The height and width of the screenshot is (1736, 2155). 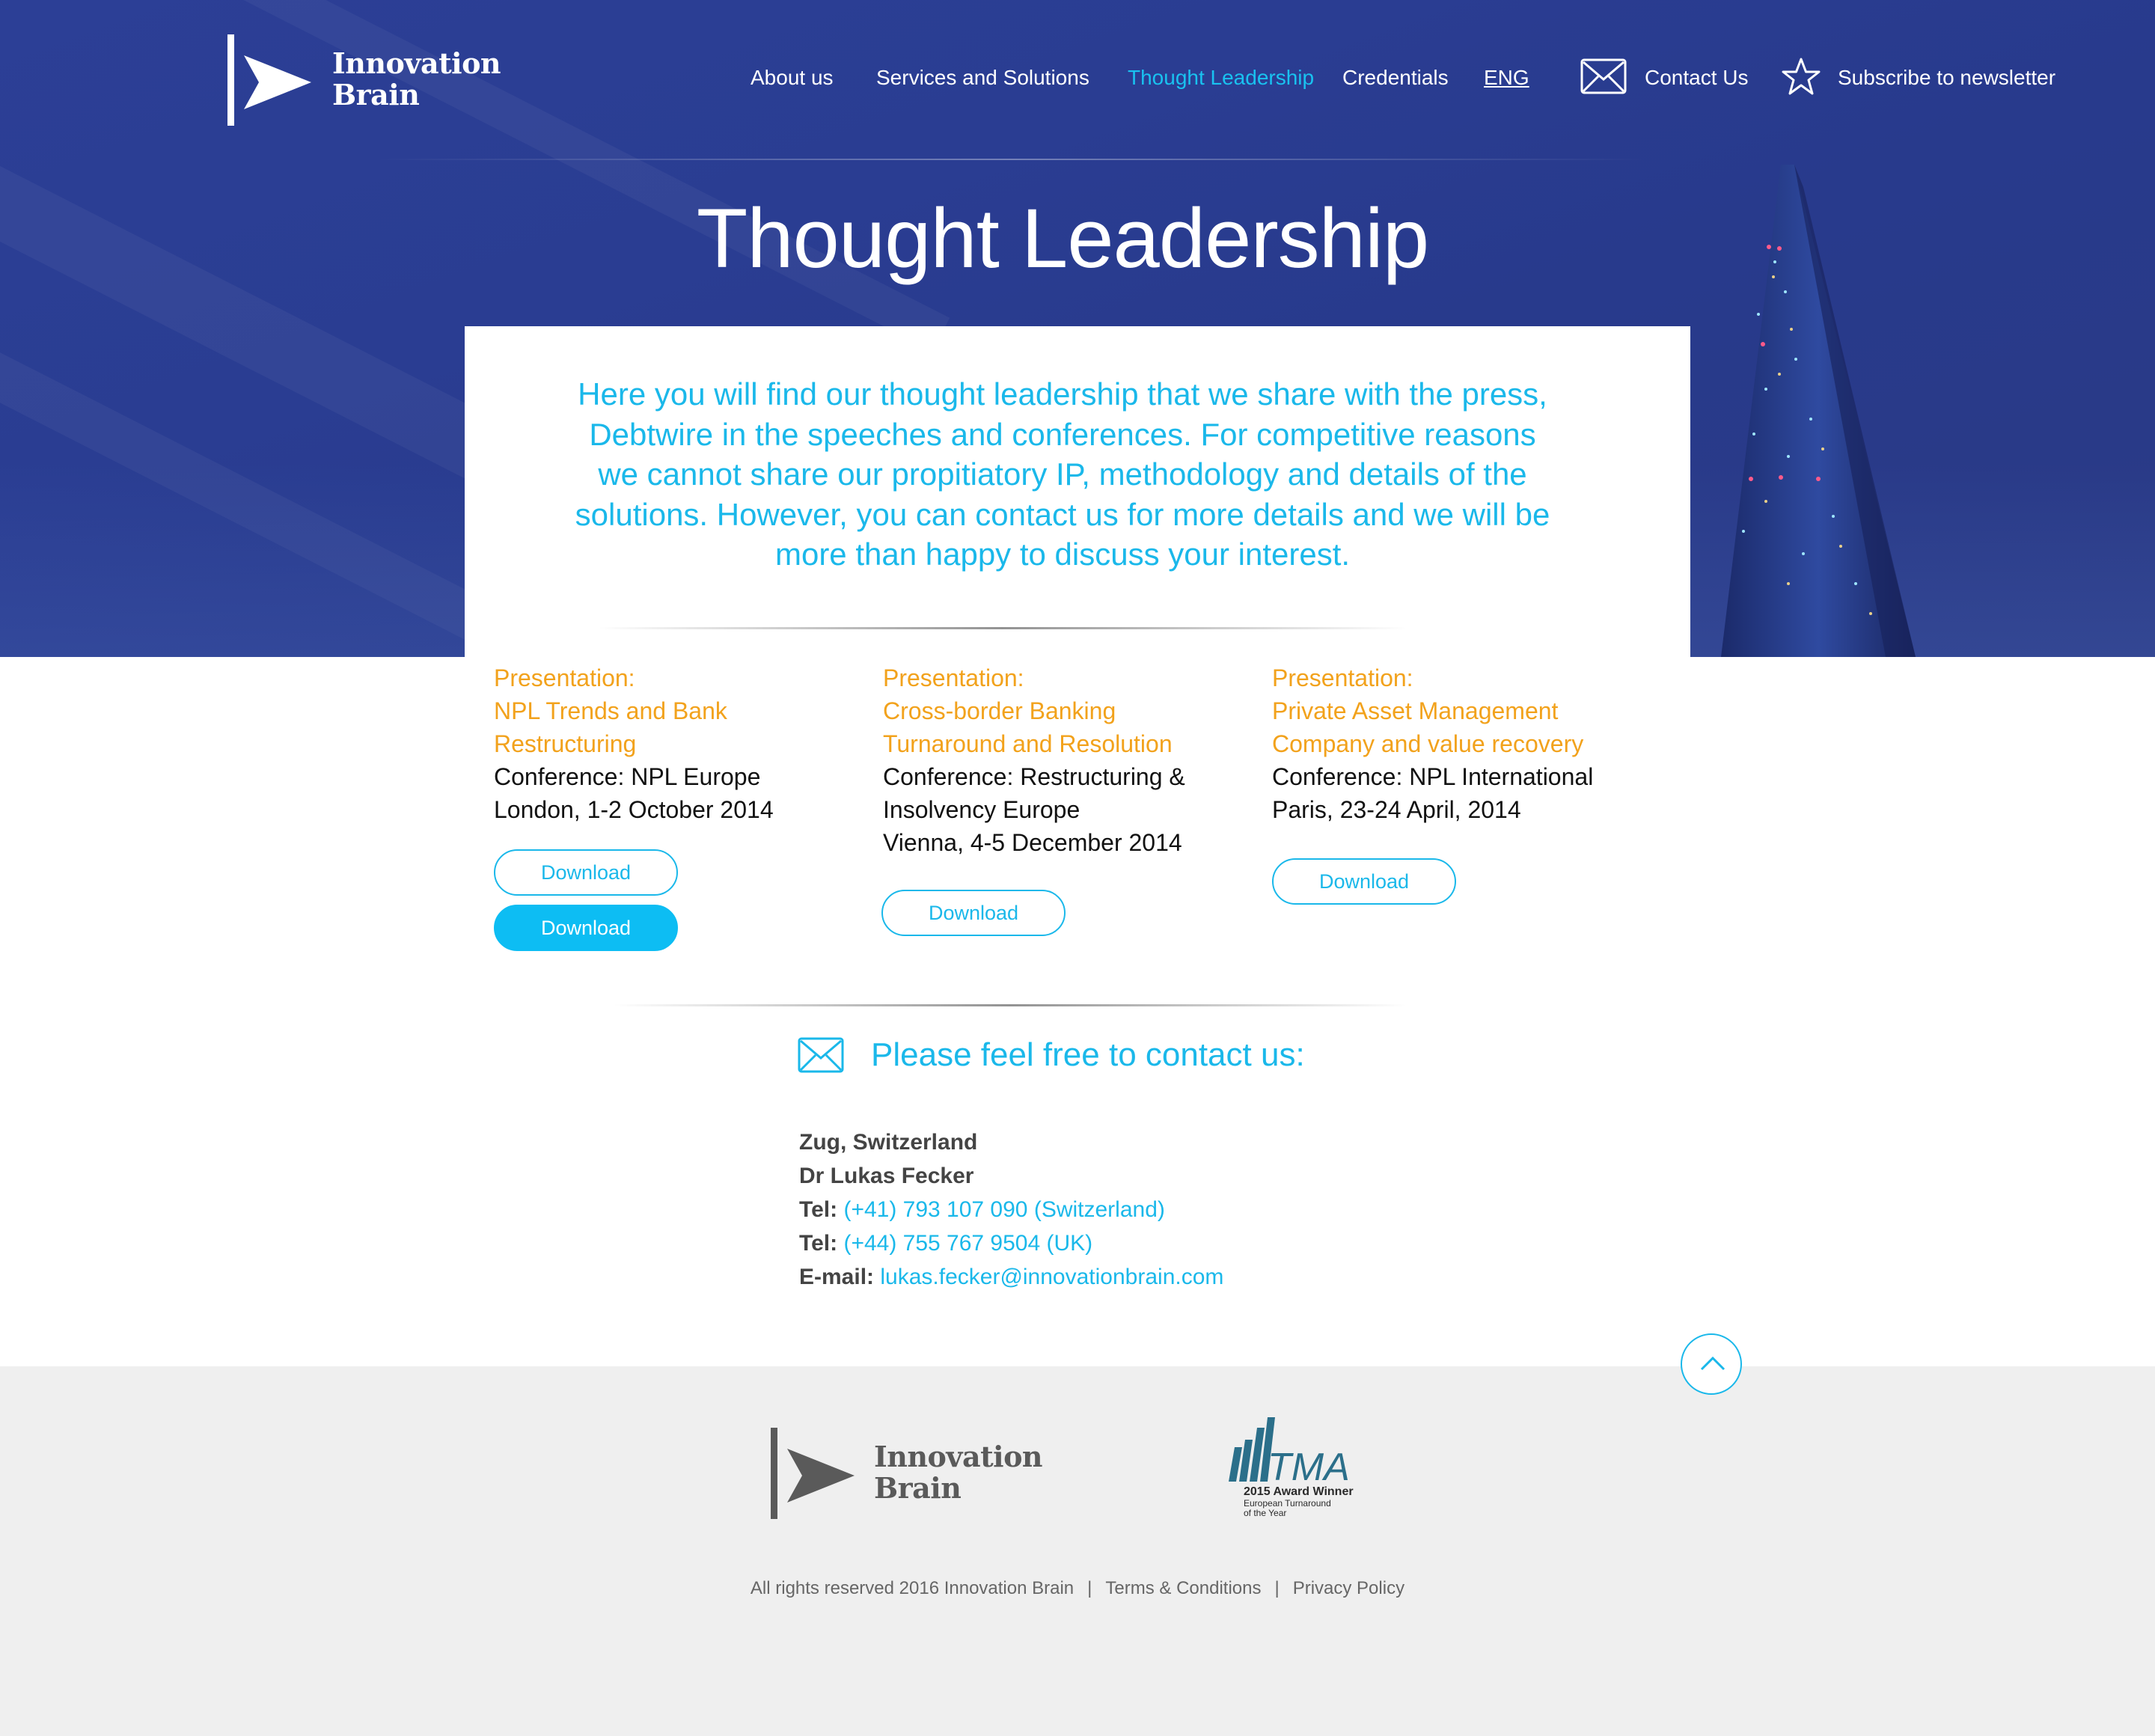 I want to click on logo-wordmark: Innovation Brain, so click(x=958, y=1473).